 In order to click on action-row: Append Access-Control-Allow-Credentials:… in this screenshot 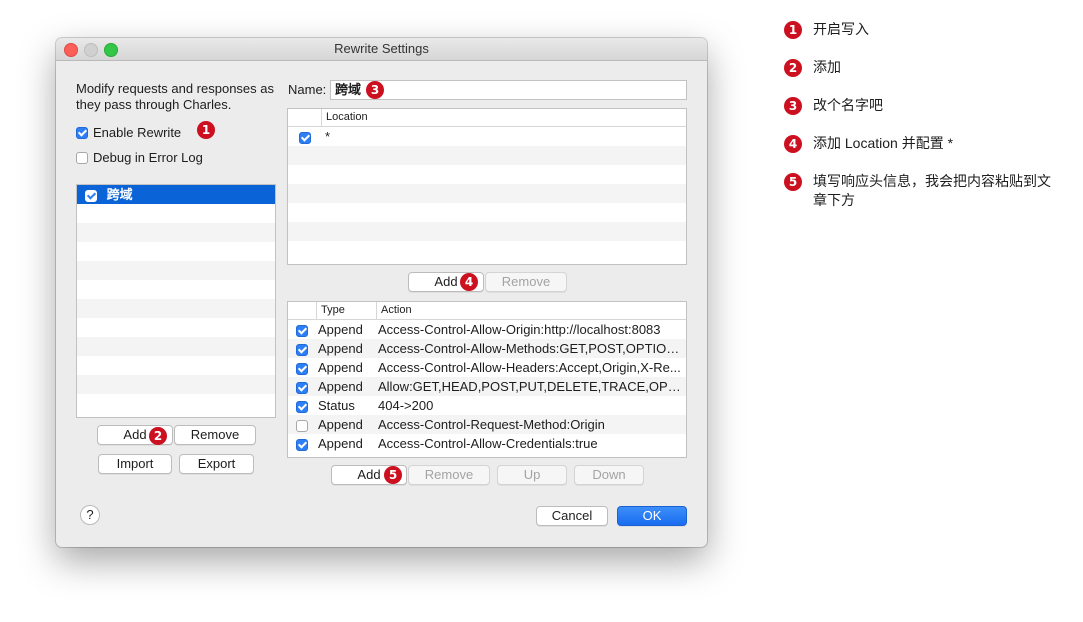, I will do `click(487, 443)`.